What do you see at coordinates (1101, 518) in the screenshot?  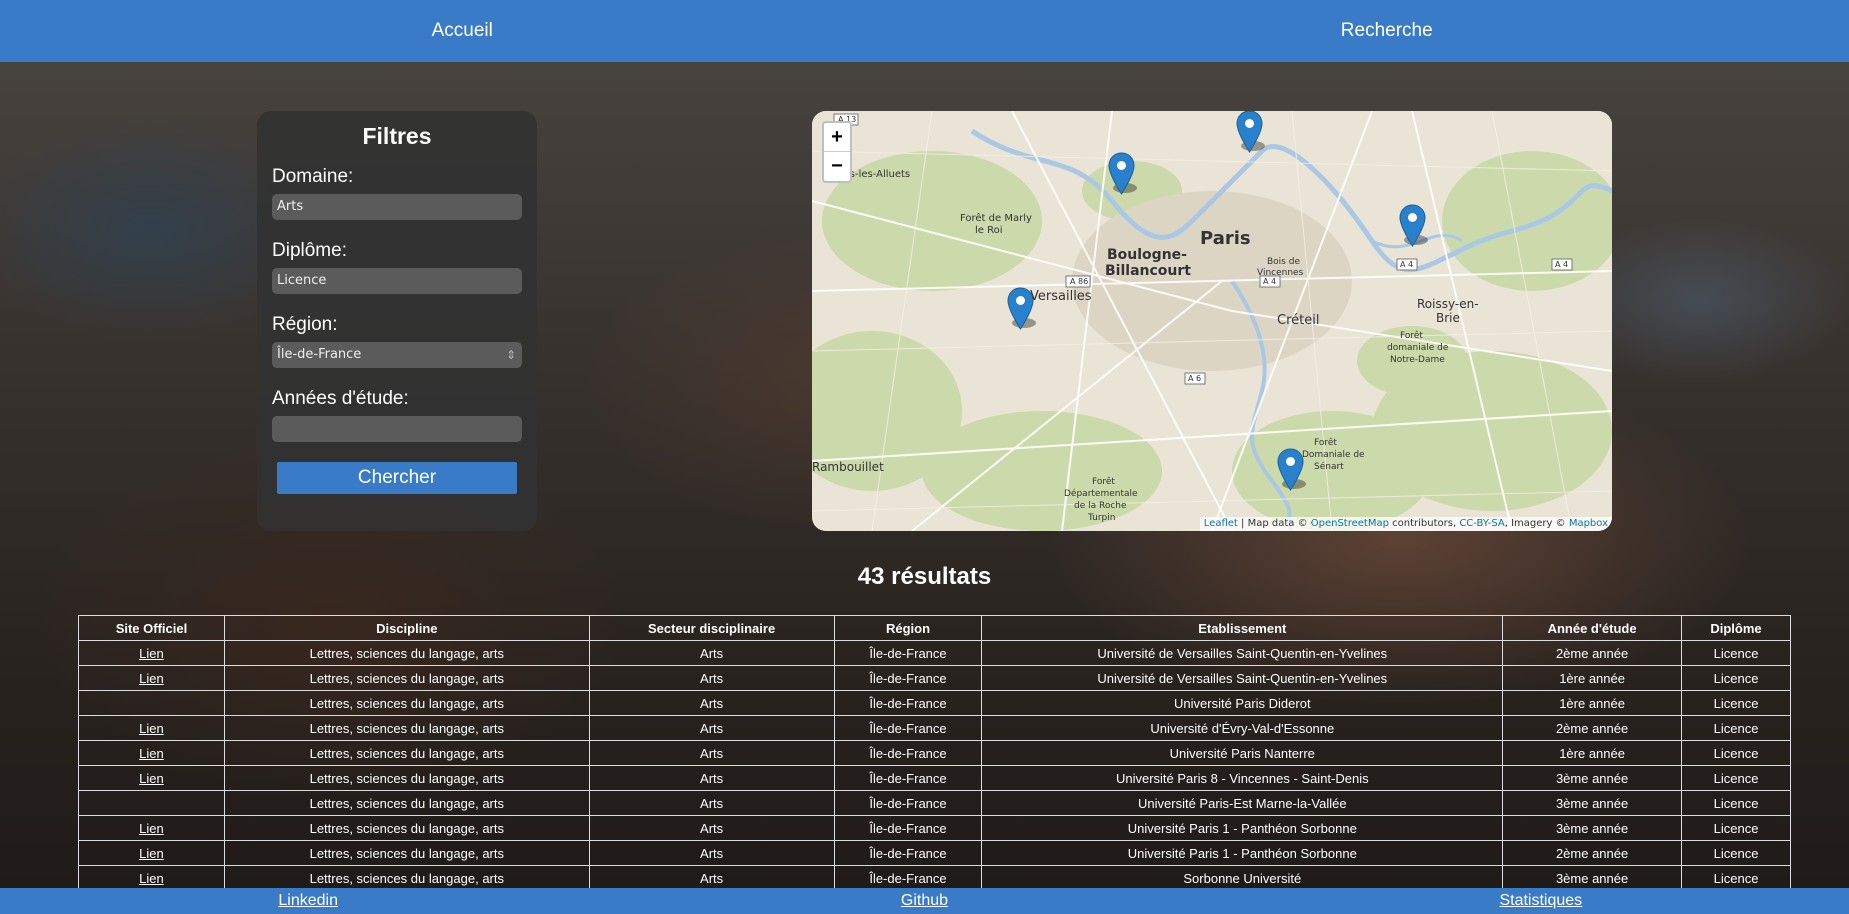 I see `map-label-roche-4: Turpin` at bounding box center [1101, 518].